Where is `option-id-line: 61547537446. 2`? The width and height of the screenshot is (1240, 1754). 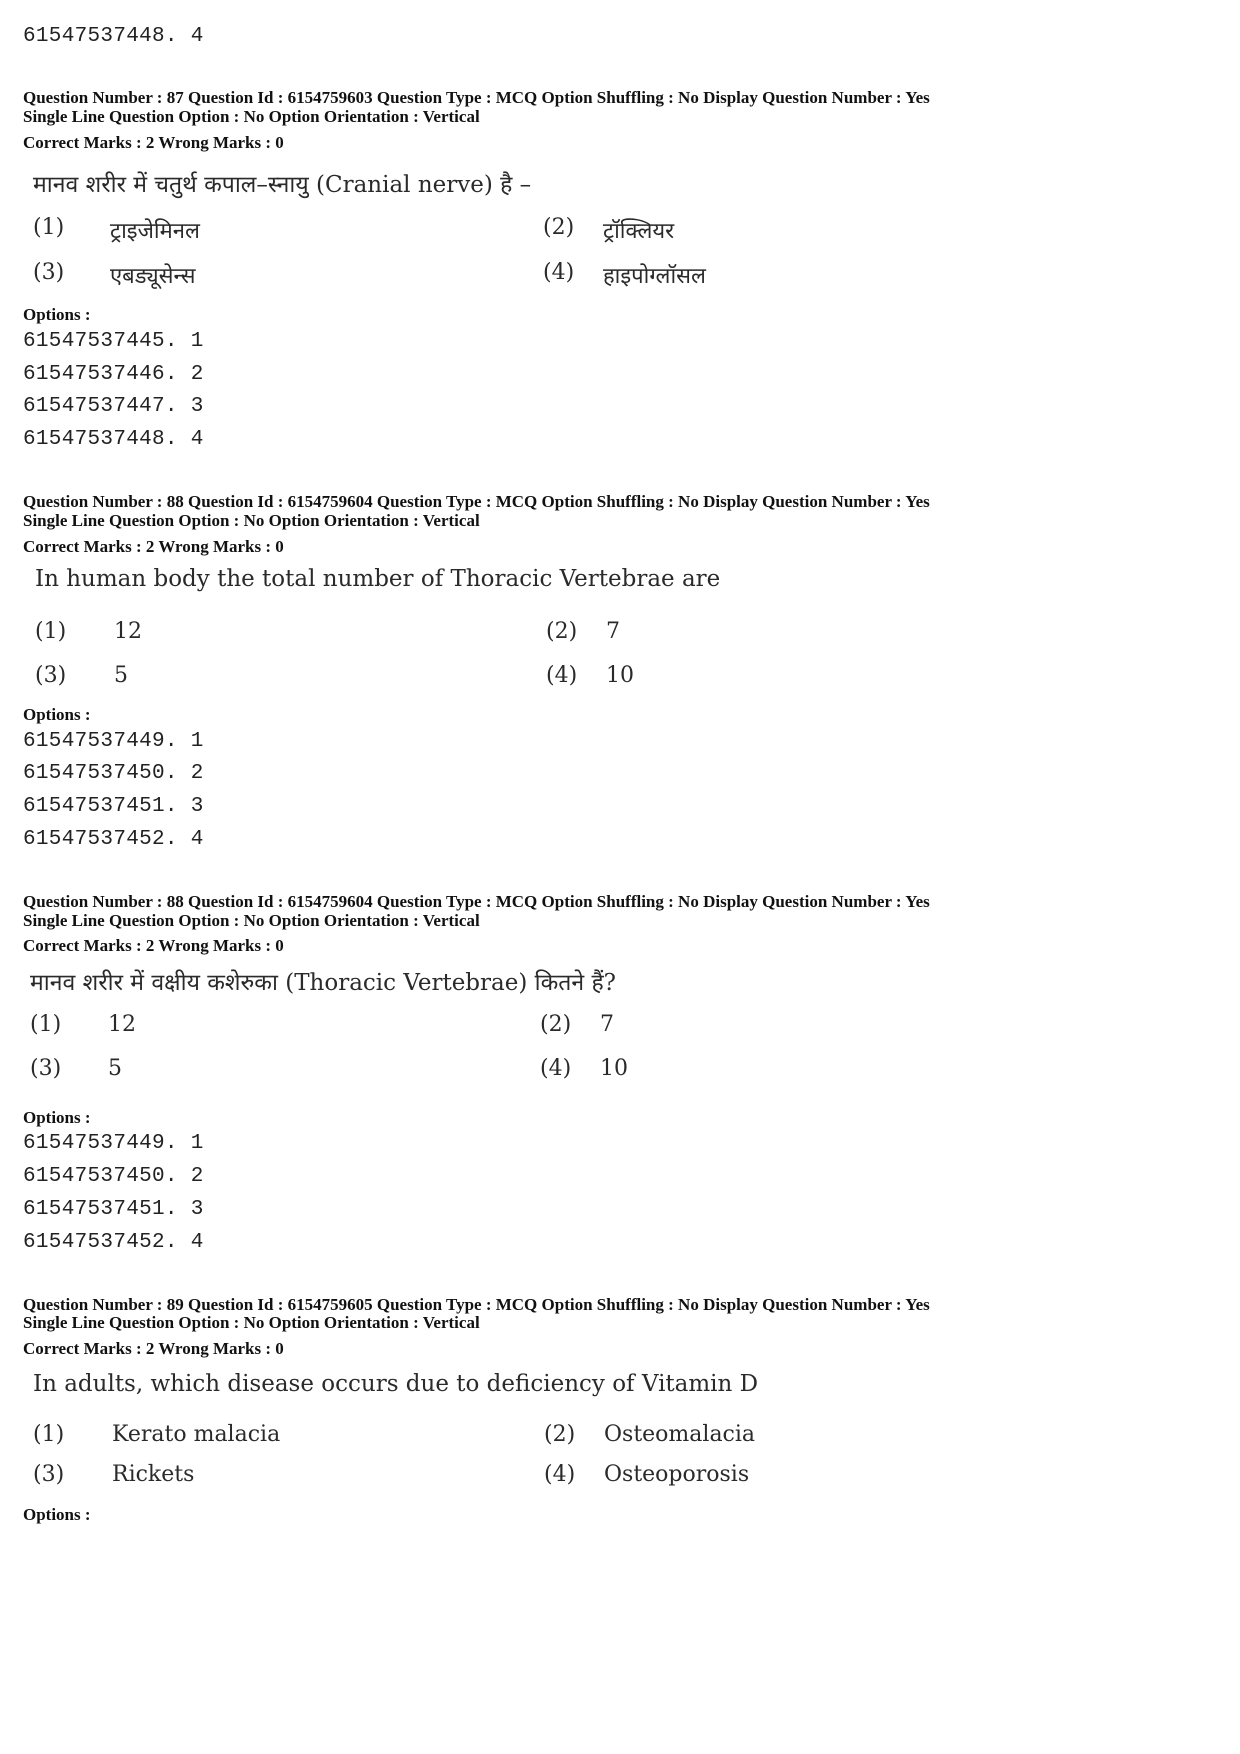 option-id-line: 61547537446. 2 is located at coordinates (113, 374).